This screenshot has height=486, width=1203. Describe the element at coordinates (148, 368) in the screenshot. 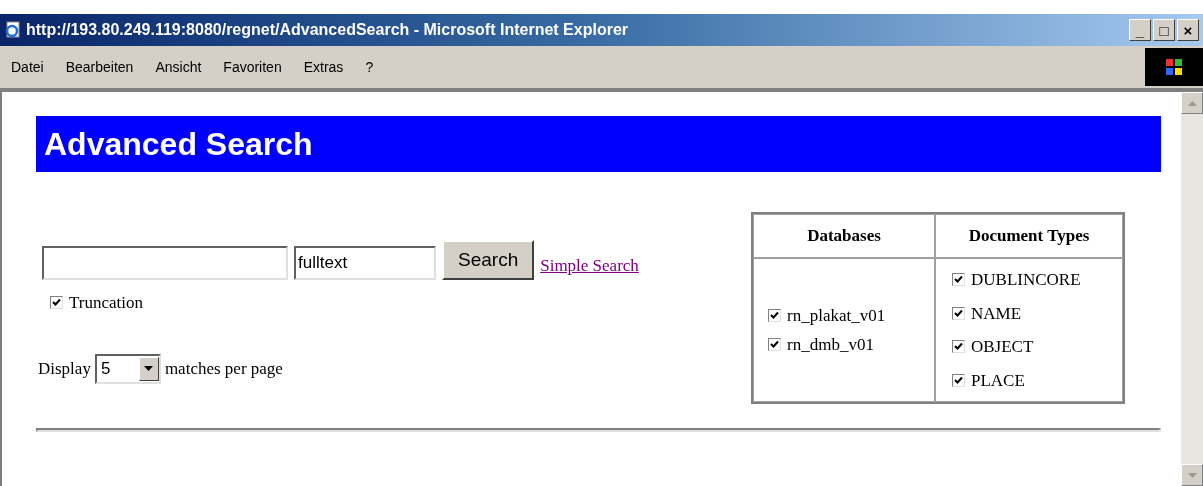

I see `caret-icon` at that location.